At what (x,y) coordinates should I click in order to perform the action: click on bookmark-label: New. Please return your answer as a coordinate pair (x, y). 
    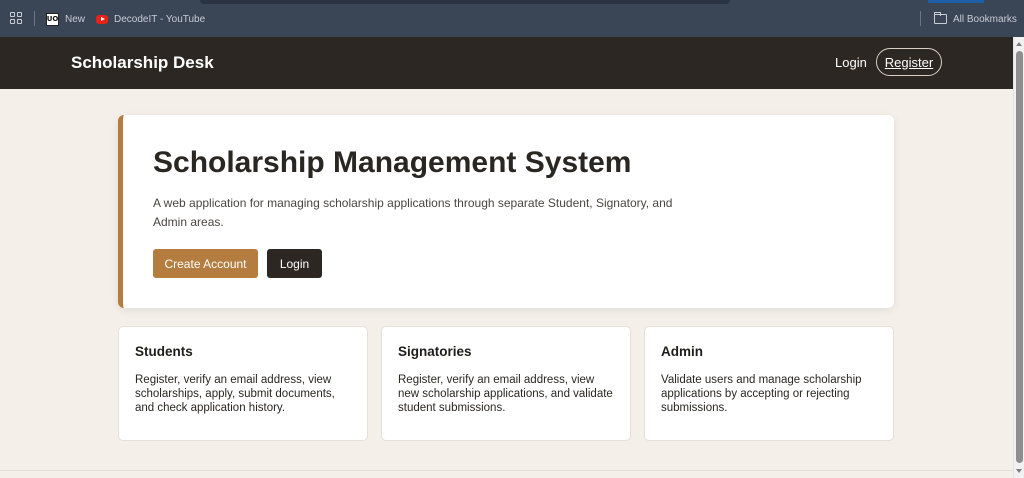
    Looking at the image, I should click on (75, 19).